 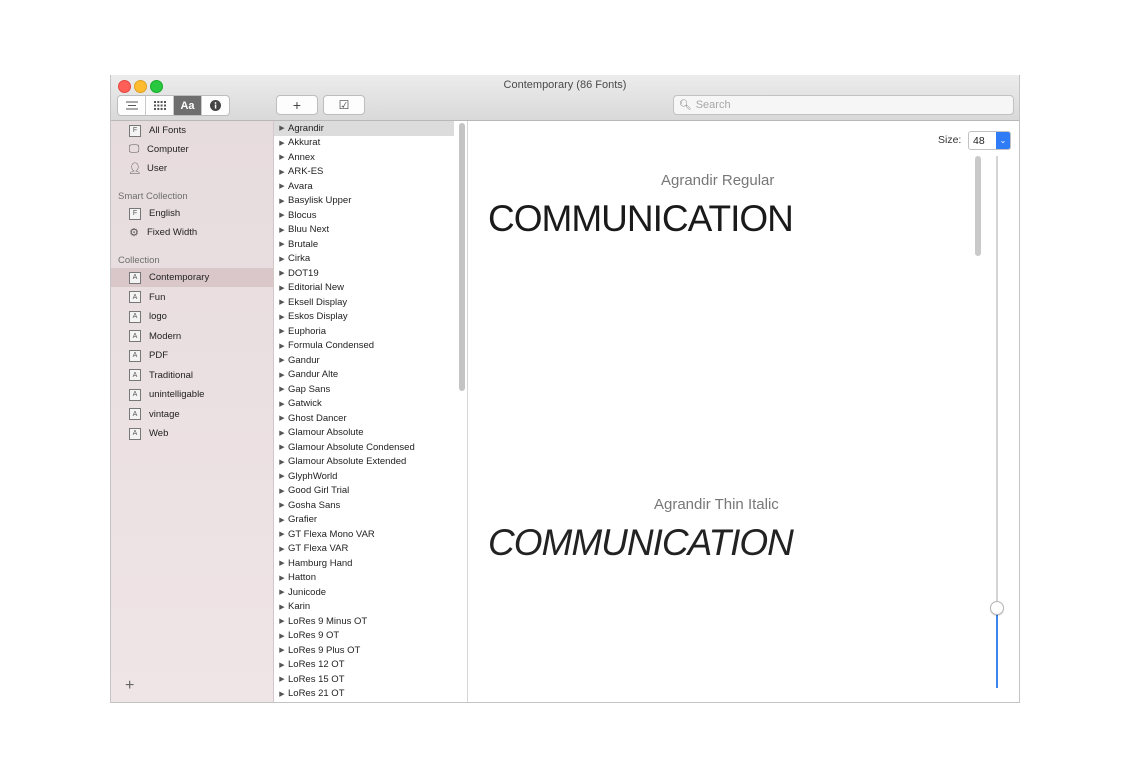 What do you see at coordinates (192, 130) in the screenshot?
I see `sidebar-item-all-fonts: F All Fonts` at bounding box center [192, 130].